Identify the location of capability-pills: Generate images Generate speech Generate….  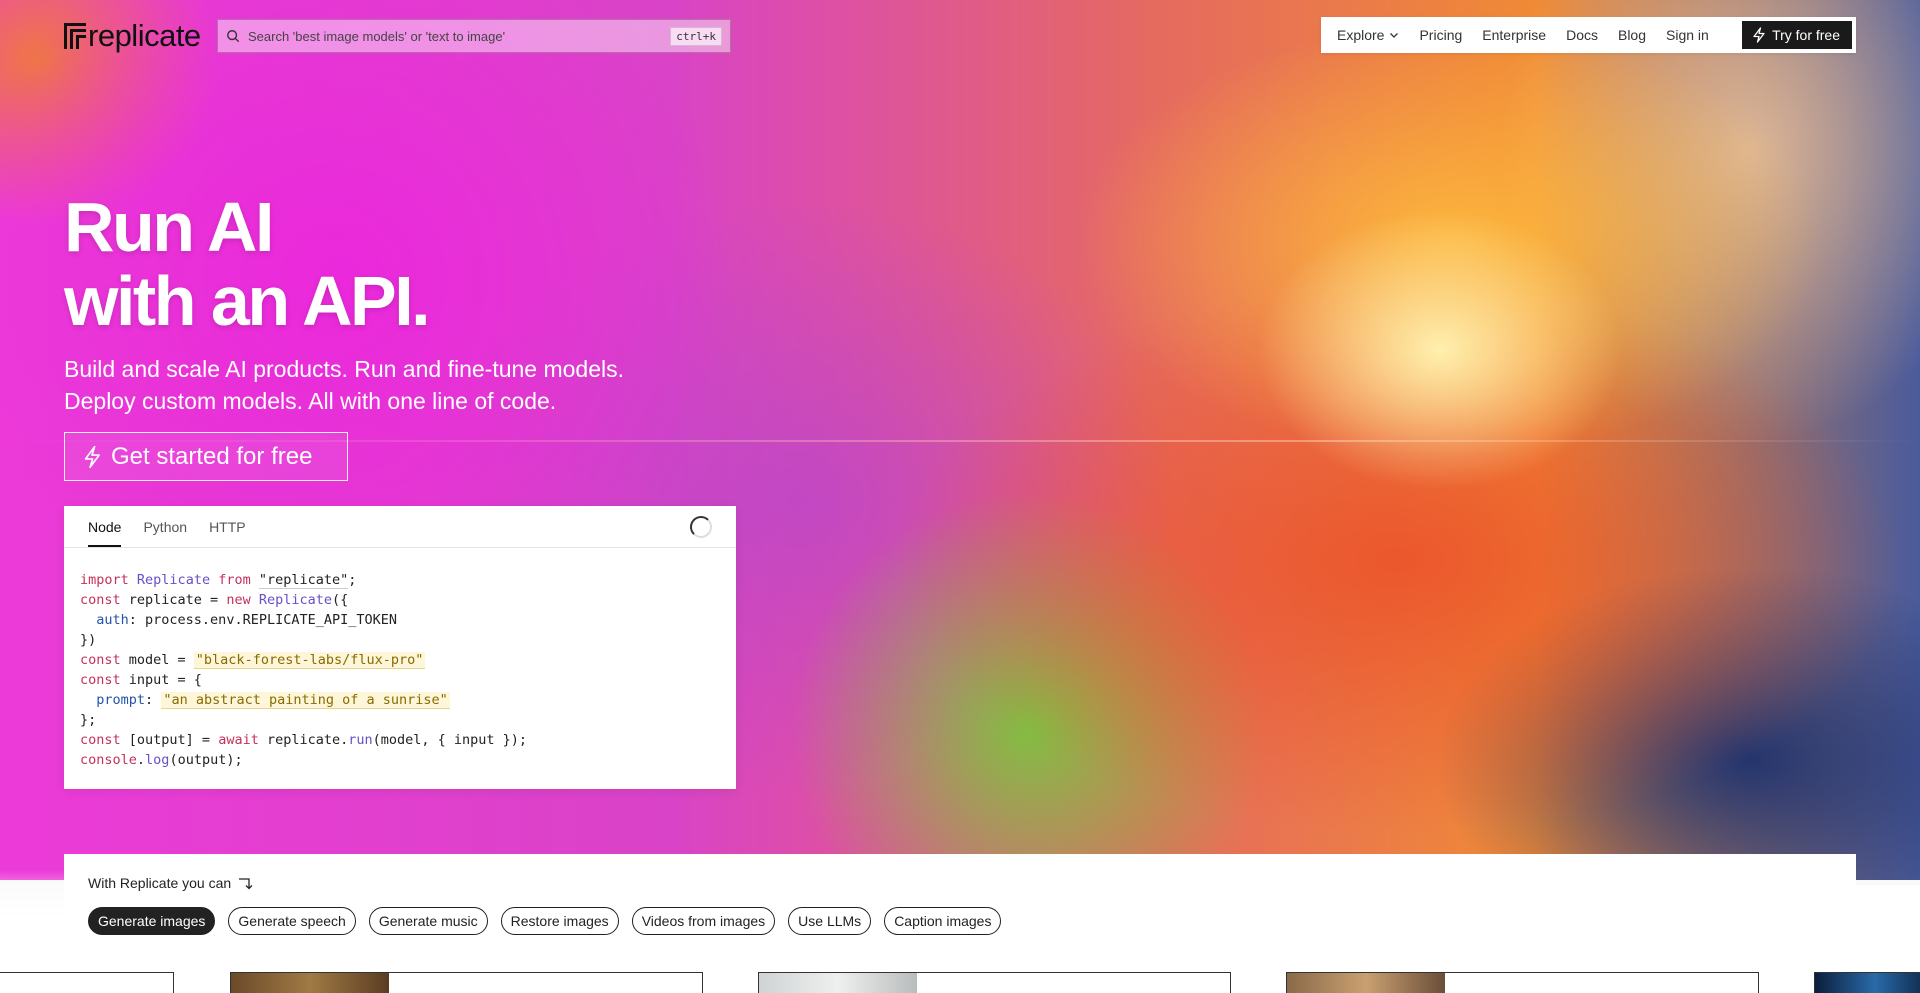
(545, 921).